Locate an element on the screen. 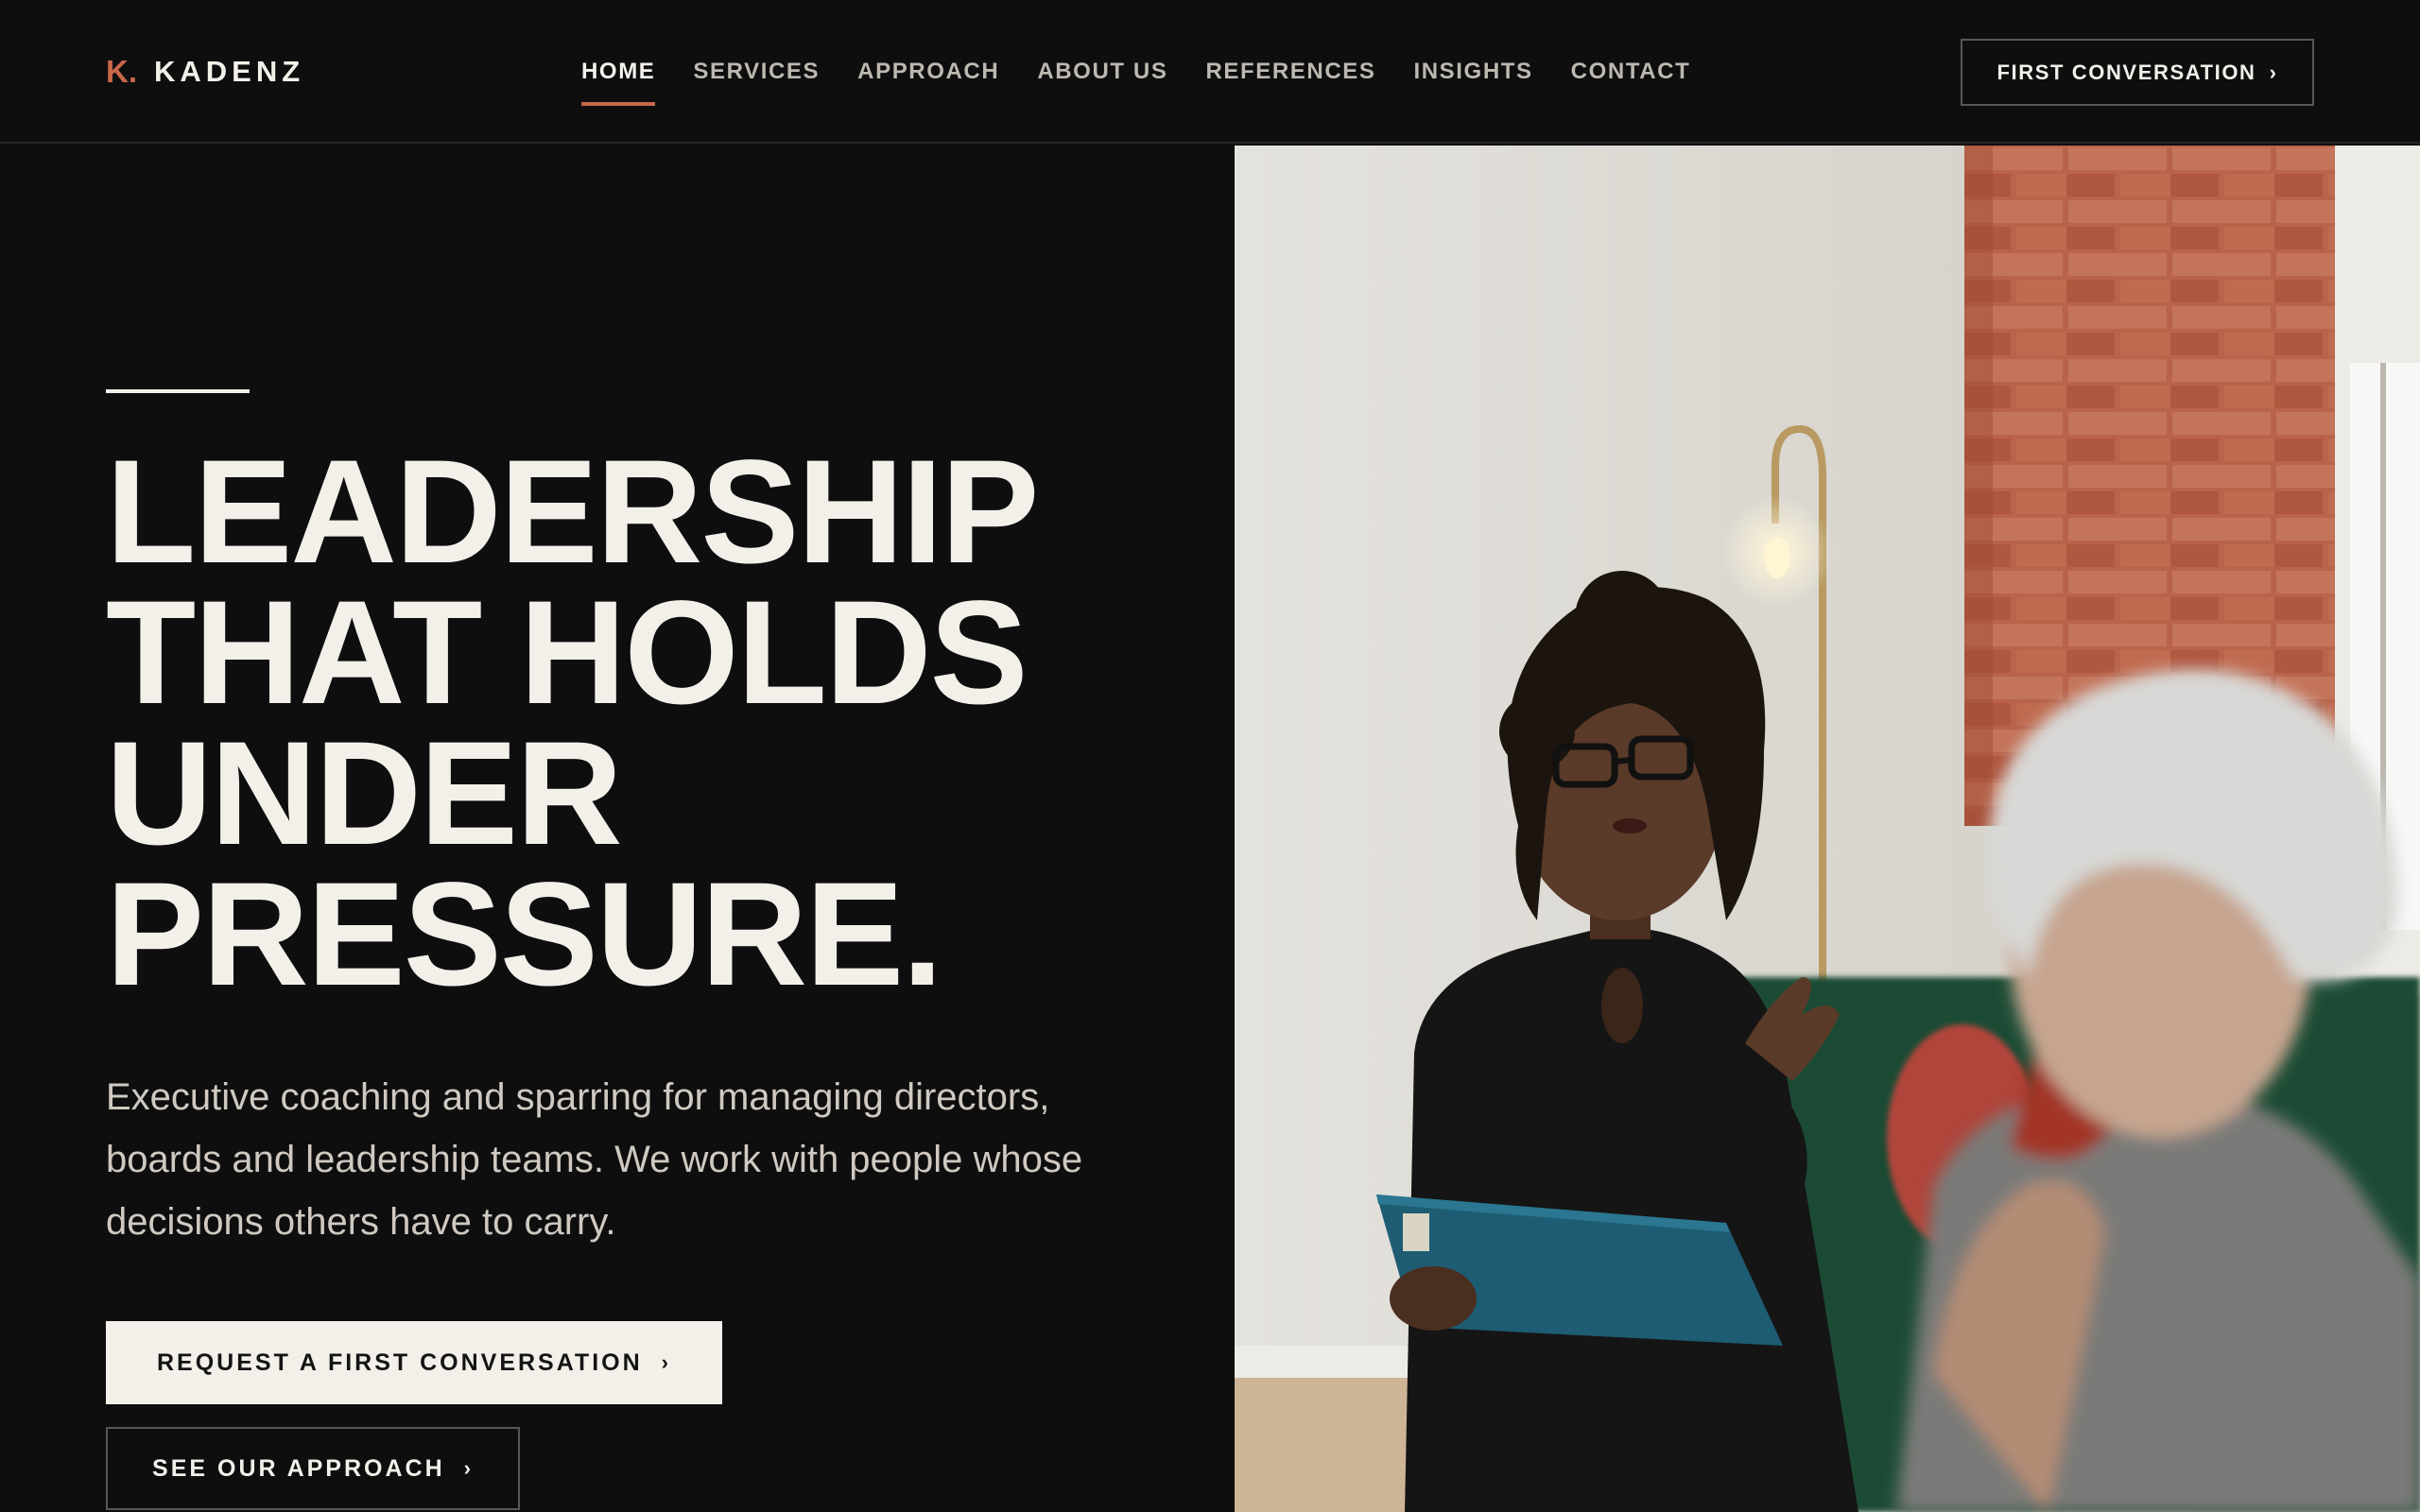  see-our-approach-label: SEE OUR APPROACH is located at coordinates (298, 1468).